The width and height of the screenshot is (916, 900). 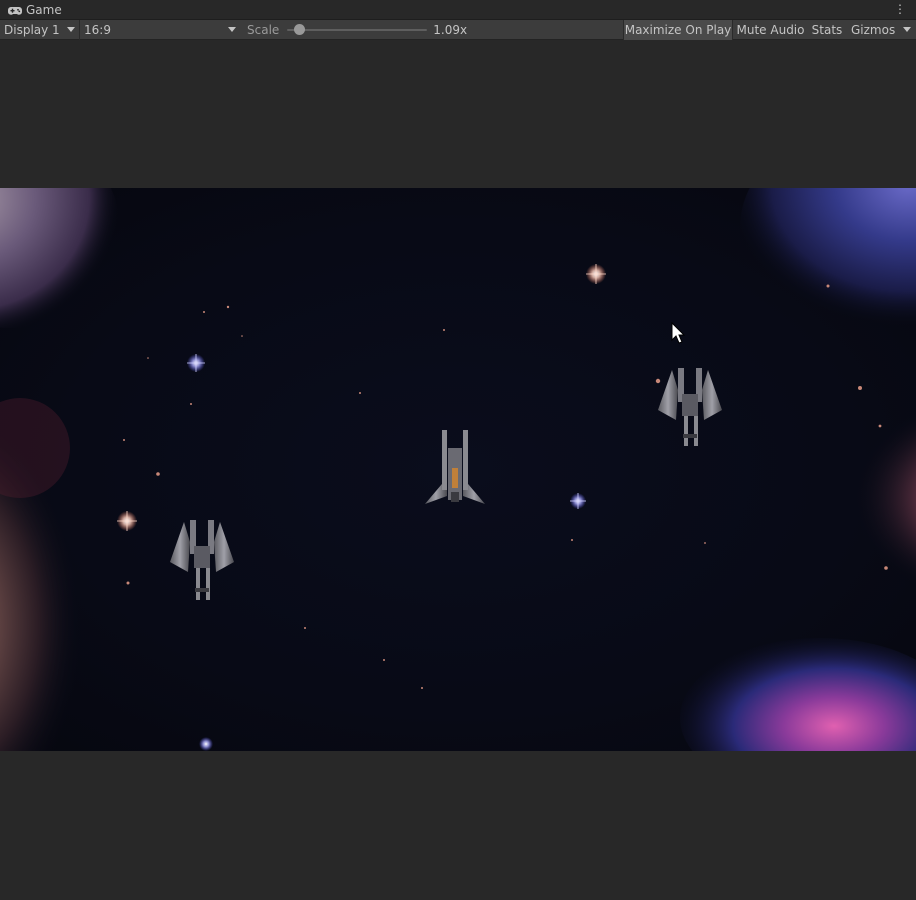 What do you see at coordinates (873, 30) in the screenshot?
I see `gizmos-label: Gizmos` at bounding box center [873, 30].